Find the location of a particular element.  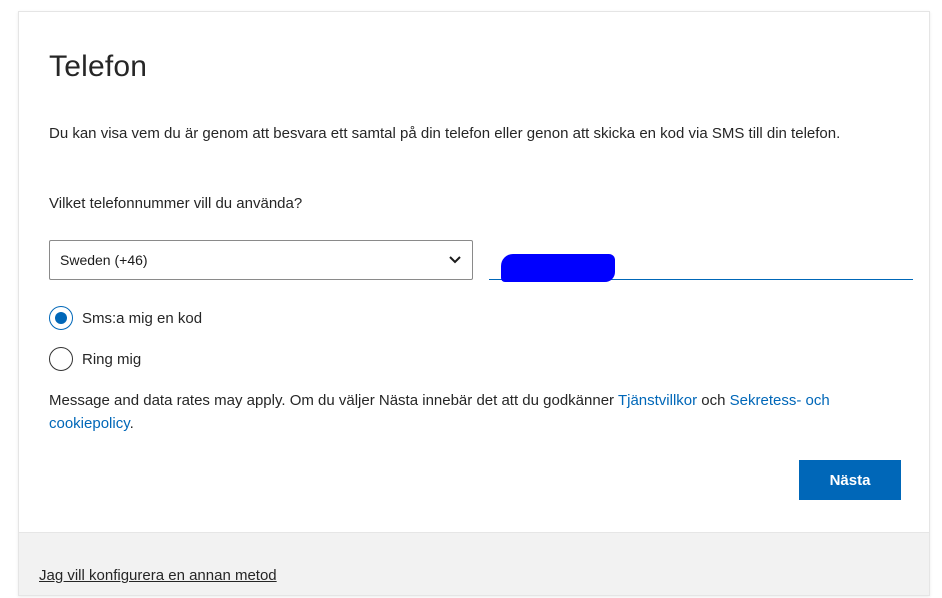

radio-sms-option: Sms:a mig en kod is located at coordinates (125, 318).